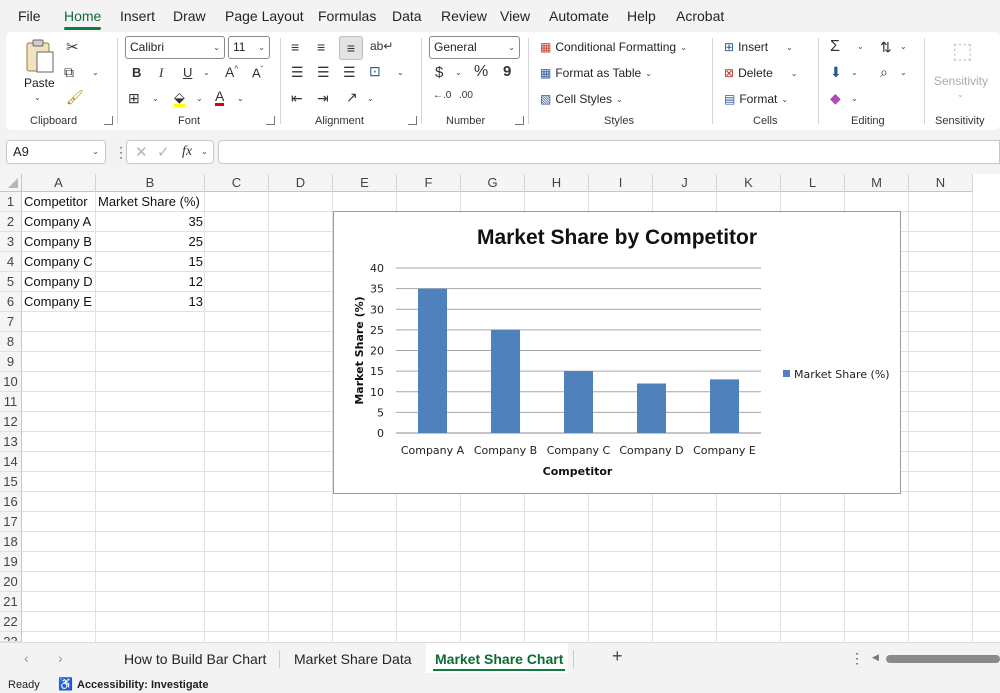  I want to click on cell-b4: 15, so click(150, 262).